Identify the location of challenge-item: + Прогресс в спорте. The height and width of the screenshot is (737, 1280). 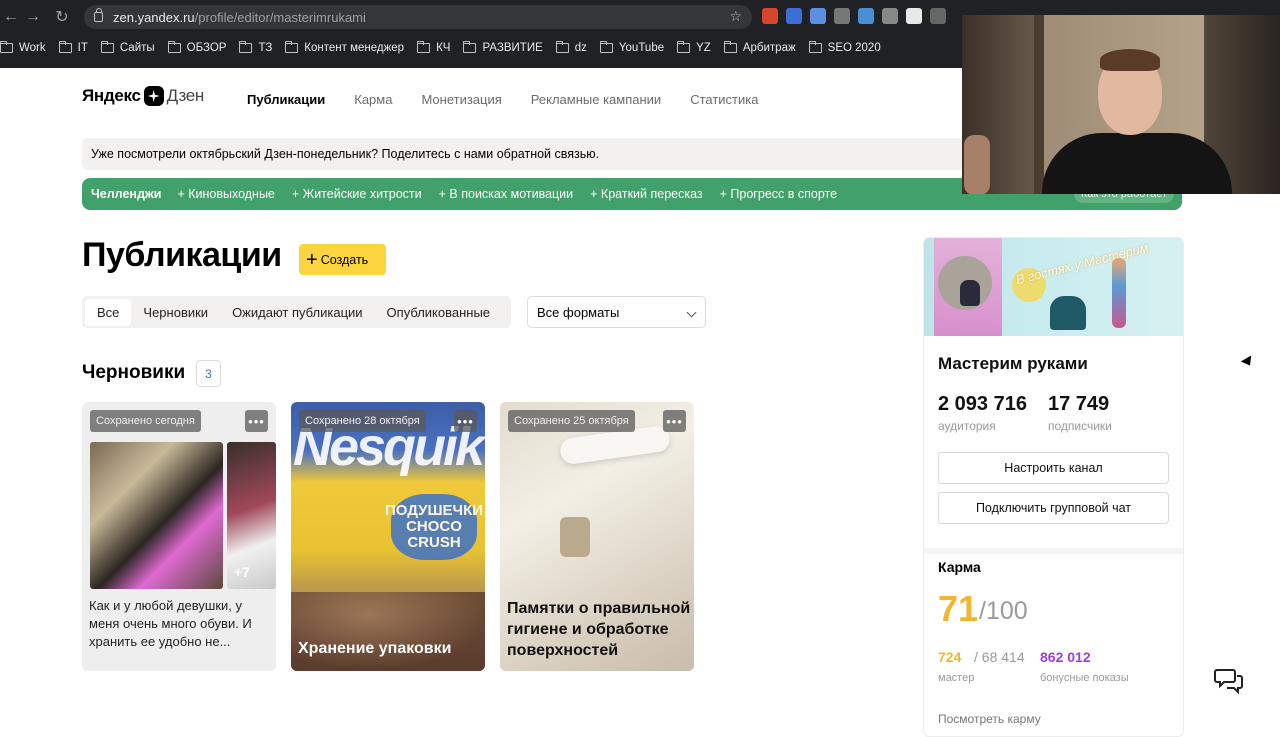
(778, 194).